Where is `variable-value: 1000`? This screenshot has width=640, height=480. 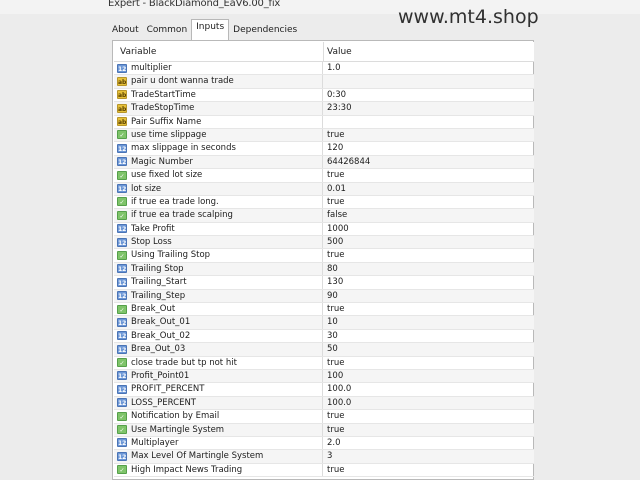
variable-value: 1000 is located at coordinates (338, 229).